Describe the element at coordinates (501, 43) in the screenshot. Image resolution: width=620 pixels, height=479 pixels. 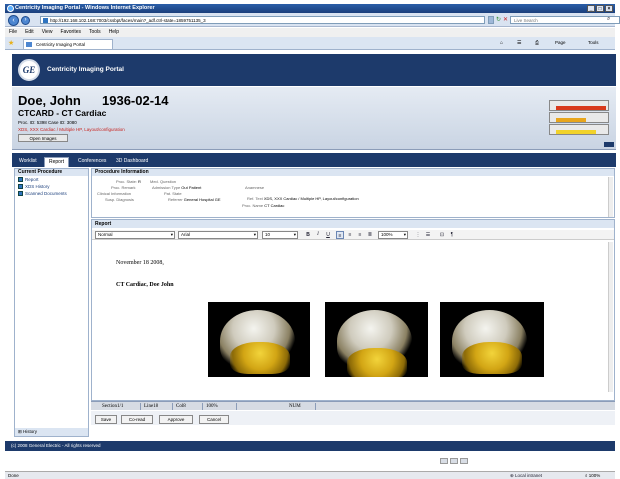
I see `home-icon: ⌂` at that location.